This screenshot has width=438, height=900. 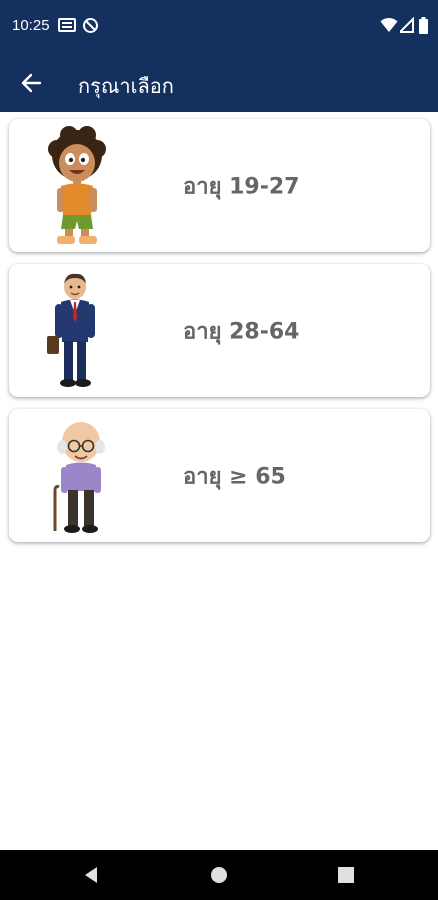 I want to click on page-title: กรุณาเลือก, so click(x=126, y=86).